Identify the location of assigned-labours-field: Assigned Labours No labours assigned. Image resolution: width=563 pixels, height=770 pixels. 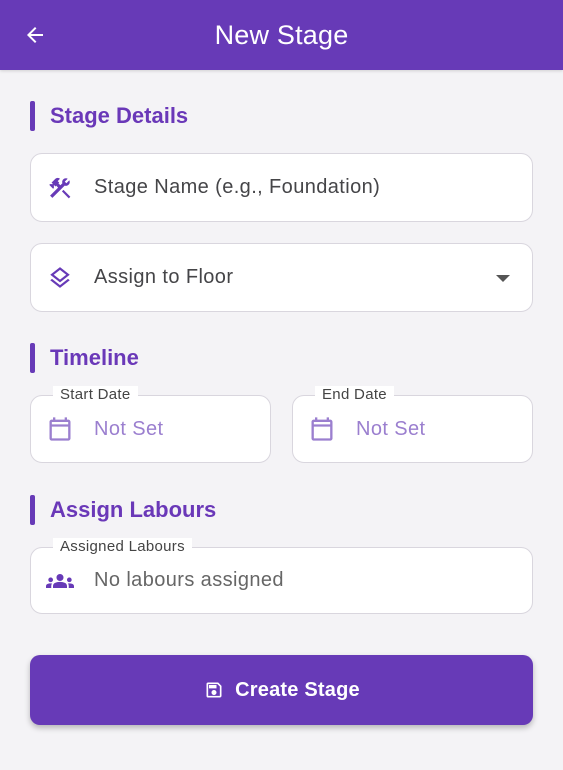
(281, 576).